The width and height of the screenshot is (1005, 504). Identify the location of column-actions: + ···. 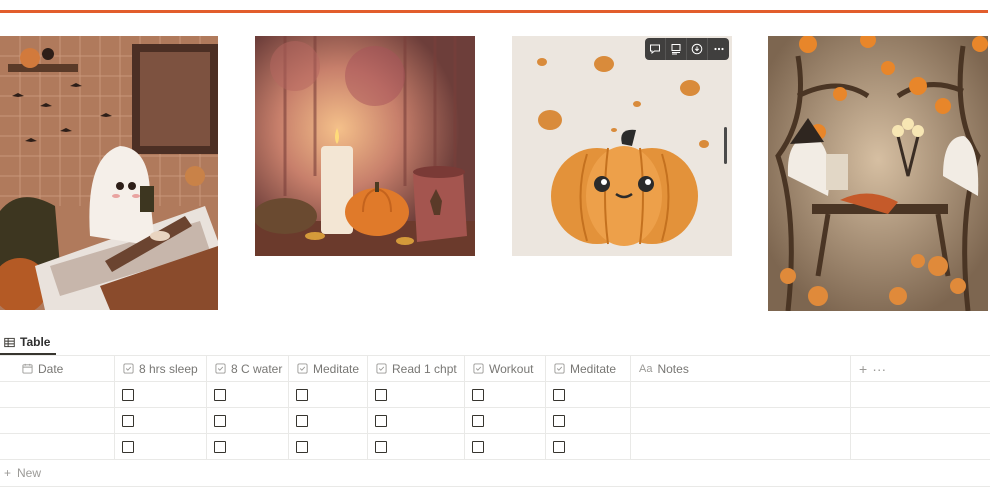
(920, 368).